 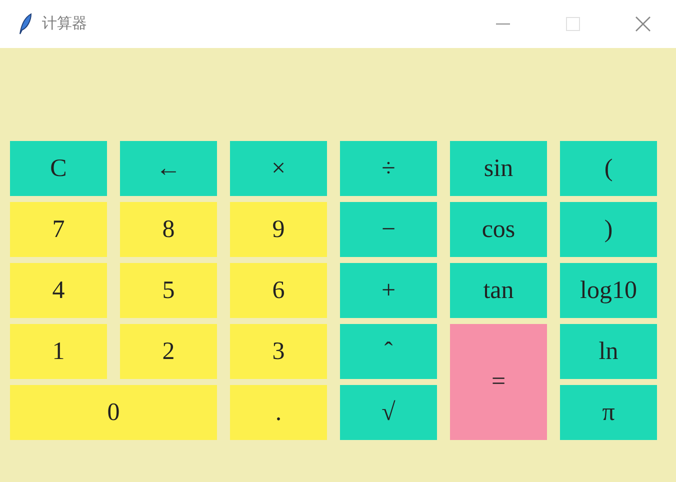 What do you see at coordinates (608, 229) in the screenshot?
I see `calculator-key: )` at bounding box center [608, 229].